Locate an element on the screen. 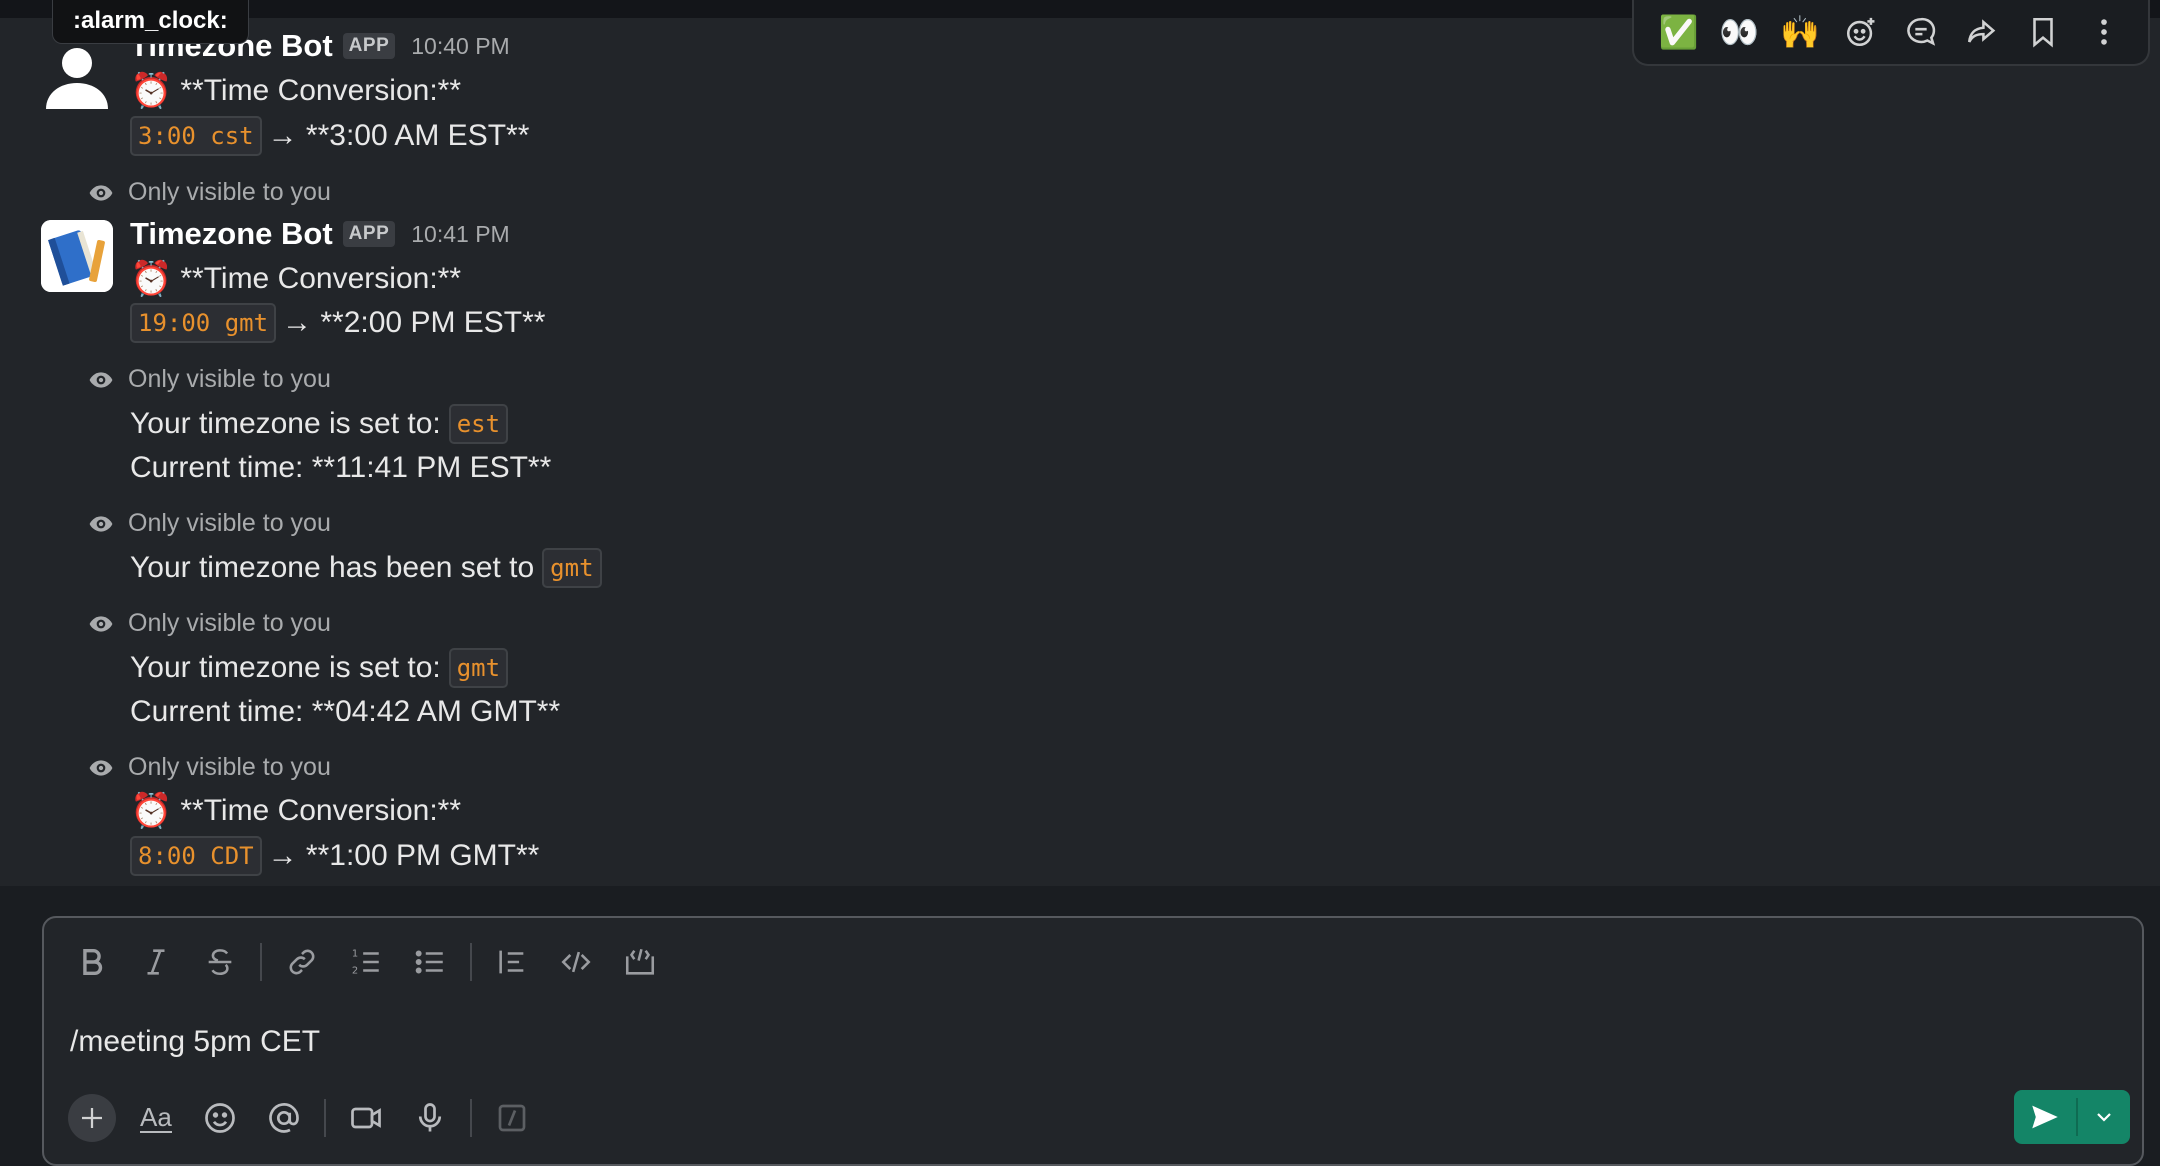  reply-thread-icon is located at coordinates (1921, 32).